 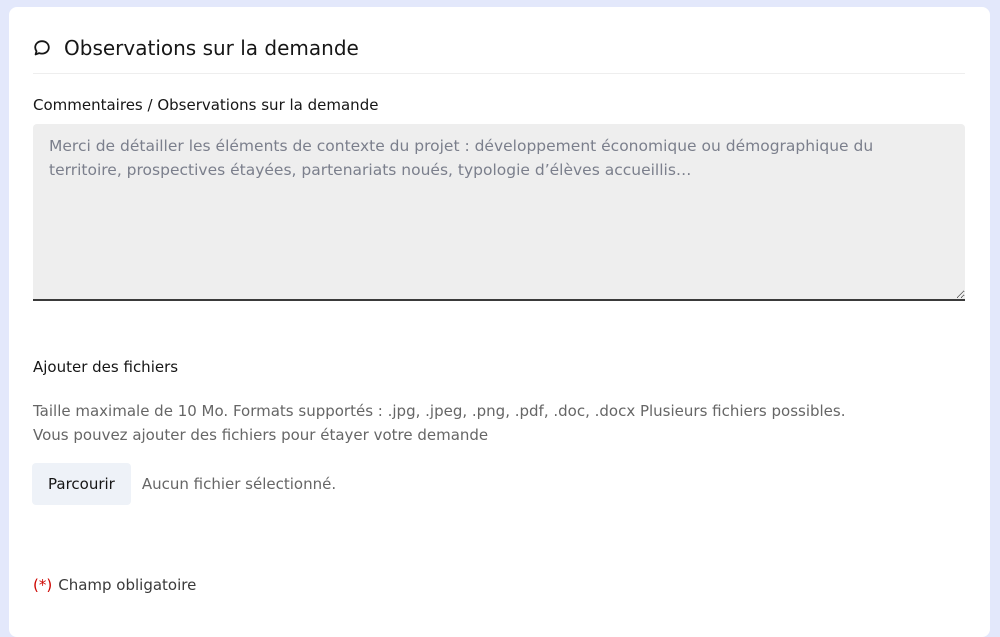 I want to click on browse-button: Parcourir, so click(x=81, y=484).